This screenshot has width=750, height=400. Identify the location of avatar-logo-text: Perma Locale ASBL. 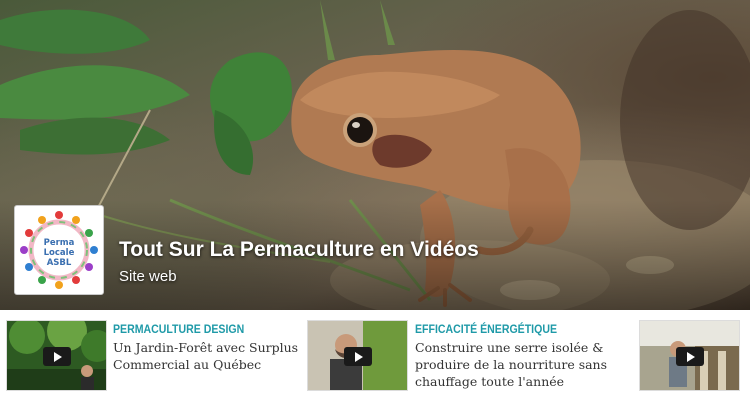
(59, 253).